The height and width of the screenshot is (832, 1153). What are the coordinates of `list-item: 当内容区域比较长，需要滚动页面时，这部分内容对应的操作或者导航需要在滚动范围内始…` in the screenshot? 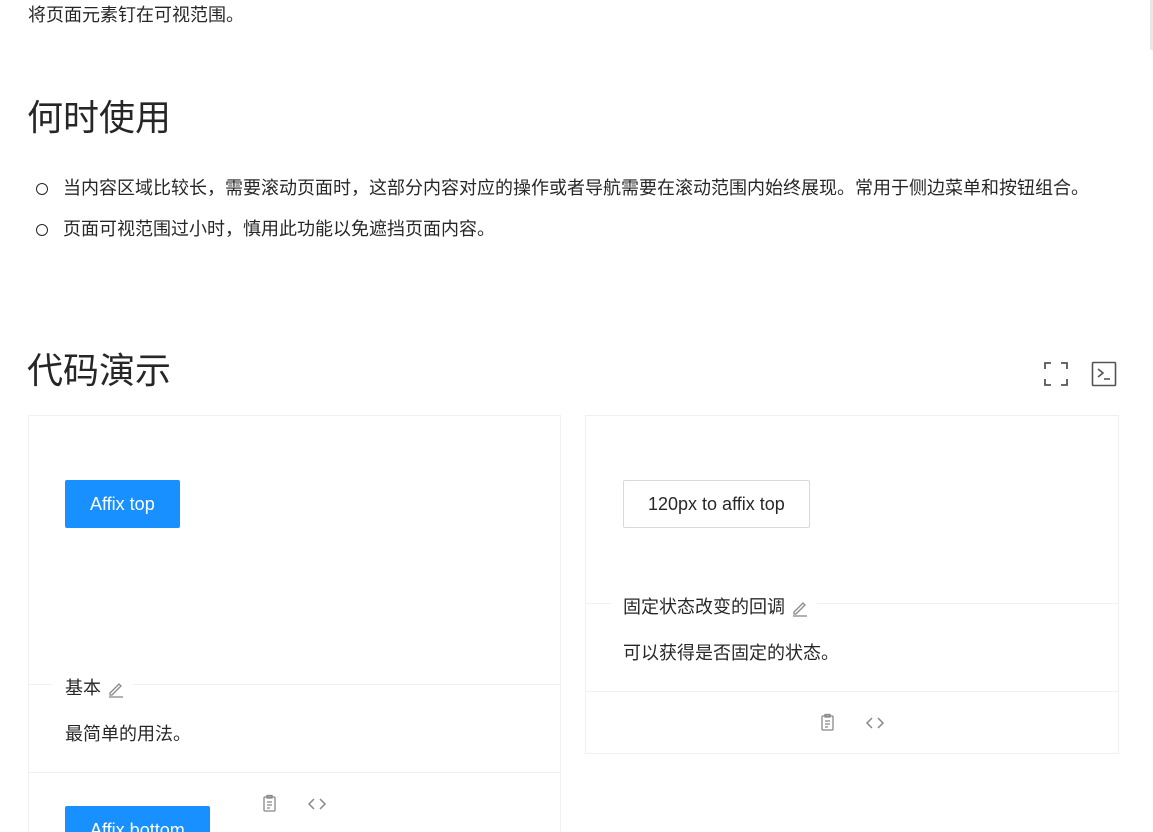 It's located at (577, 188).